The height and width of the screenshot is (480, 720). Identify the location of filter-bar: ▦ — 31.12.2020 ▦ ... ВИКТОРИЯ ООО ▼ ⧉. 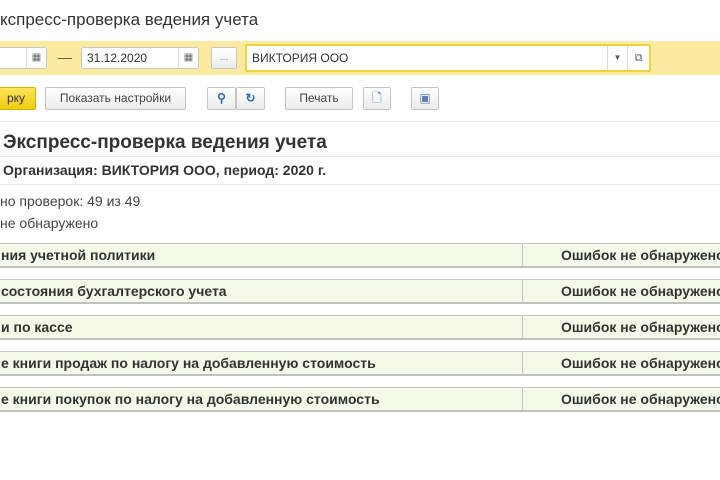
(360, 58).